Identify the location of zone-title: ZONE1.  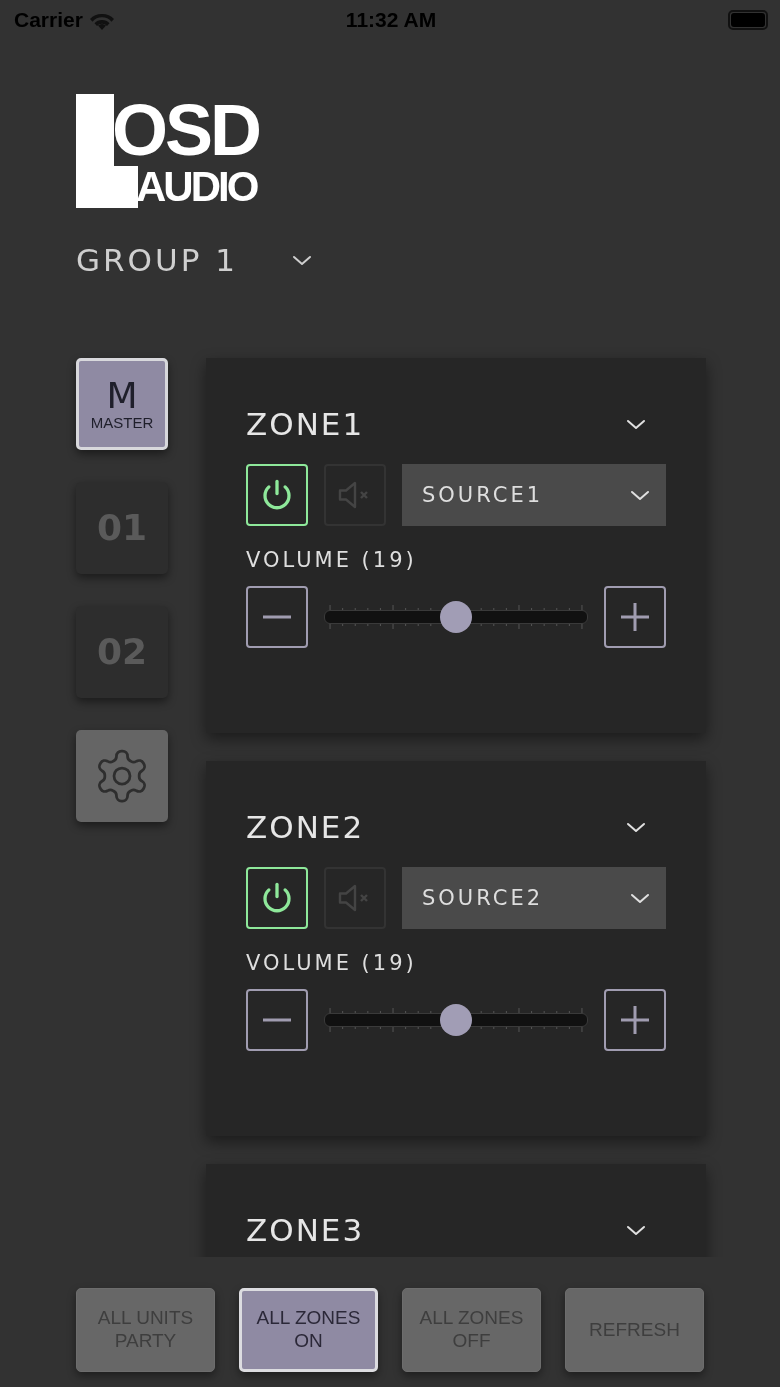
(305, 424).